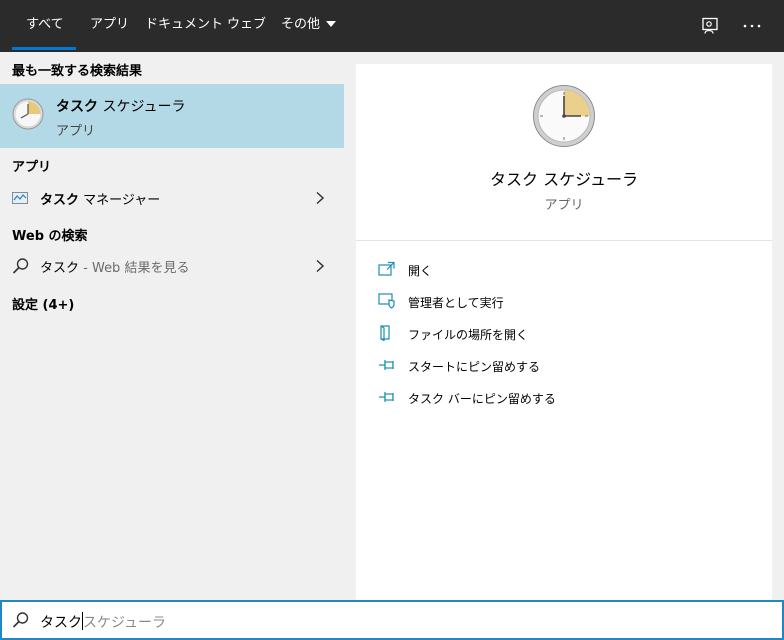  What do you see at coordinates (456, 303) in the screenshot?
I see `action-run-as-admin-label: 管理者として実行` at bounding box center [456, 303].